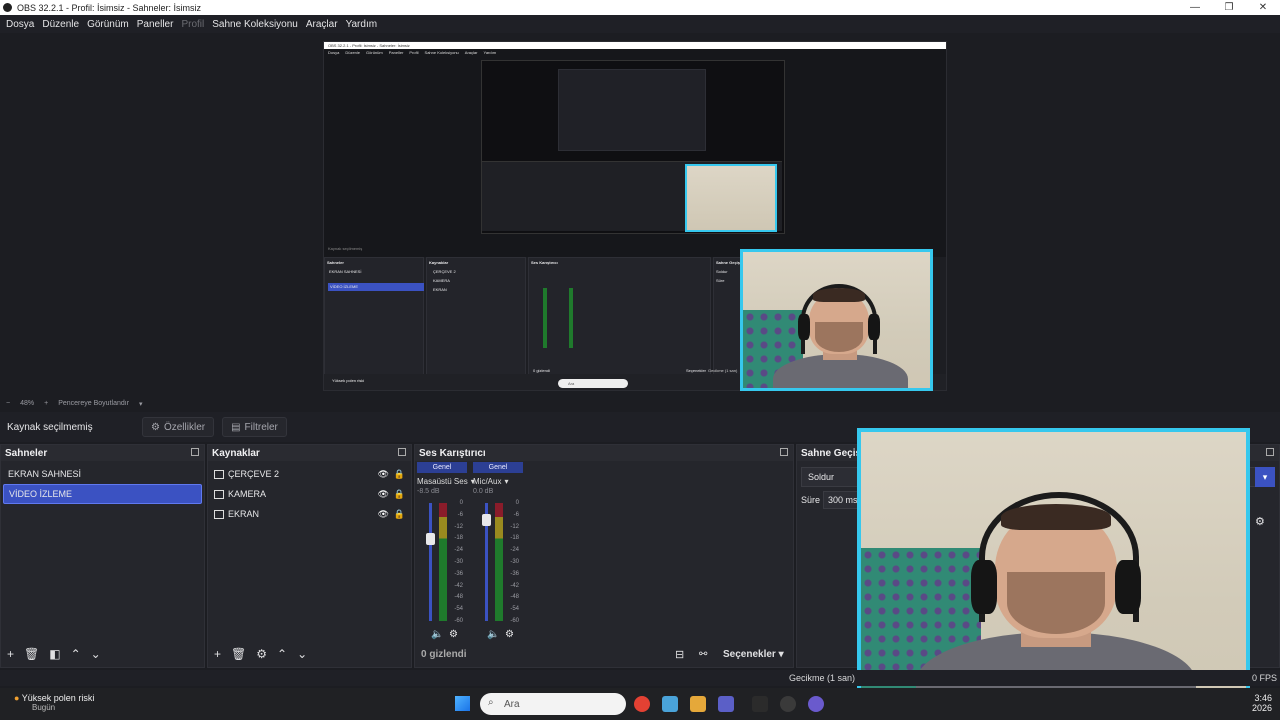 The image size is (1280, 720). I want to click on options-label: Seçenekler, so click(749, 654).